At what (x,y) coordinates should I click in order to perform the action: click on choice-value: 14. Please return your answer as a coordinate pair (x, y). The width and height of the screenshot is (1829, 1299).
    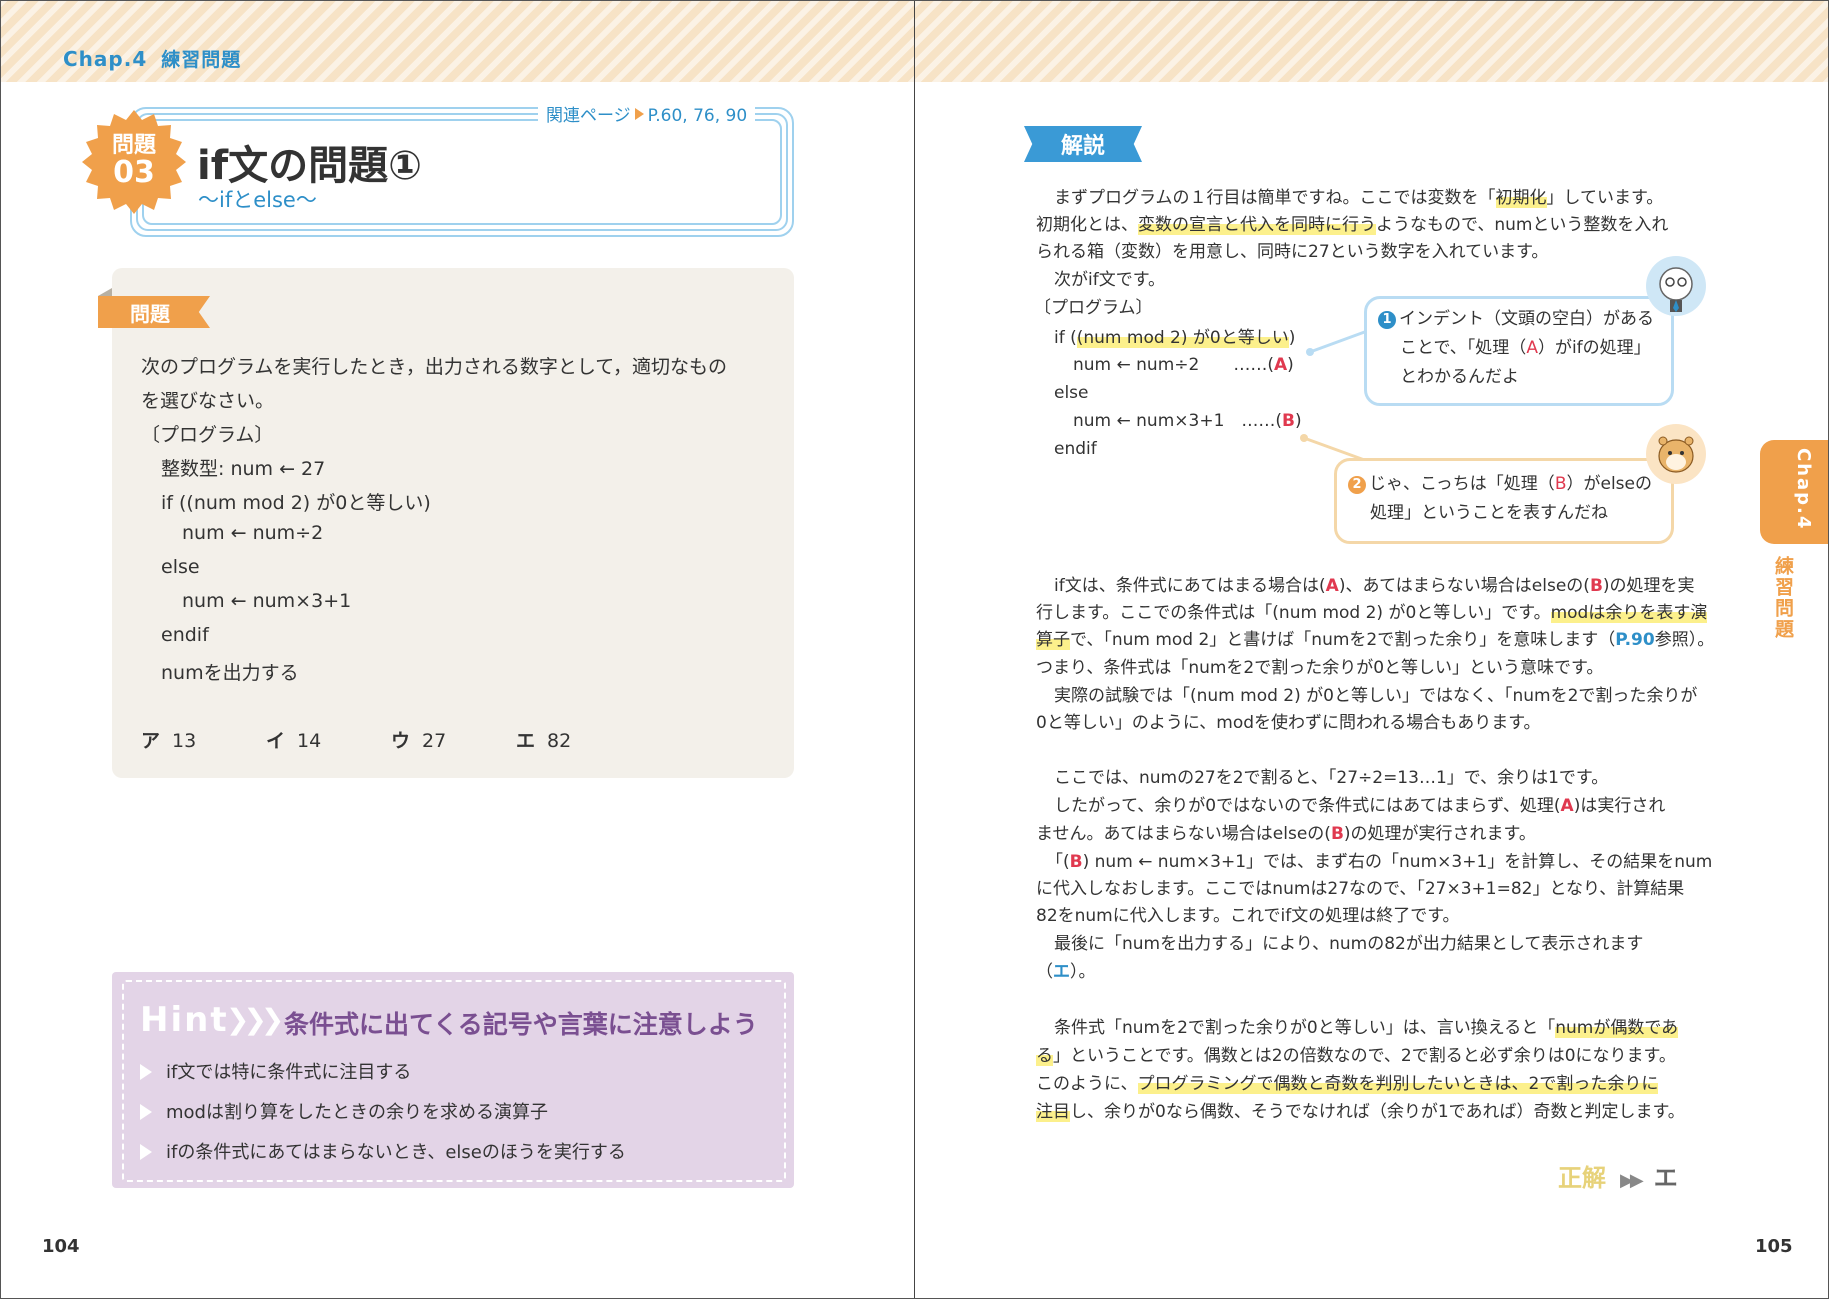
    Looking at the image, I should click on (309, 741).